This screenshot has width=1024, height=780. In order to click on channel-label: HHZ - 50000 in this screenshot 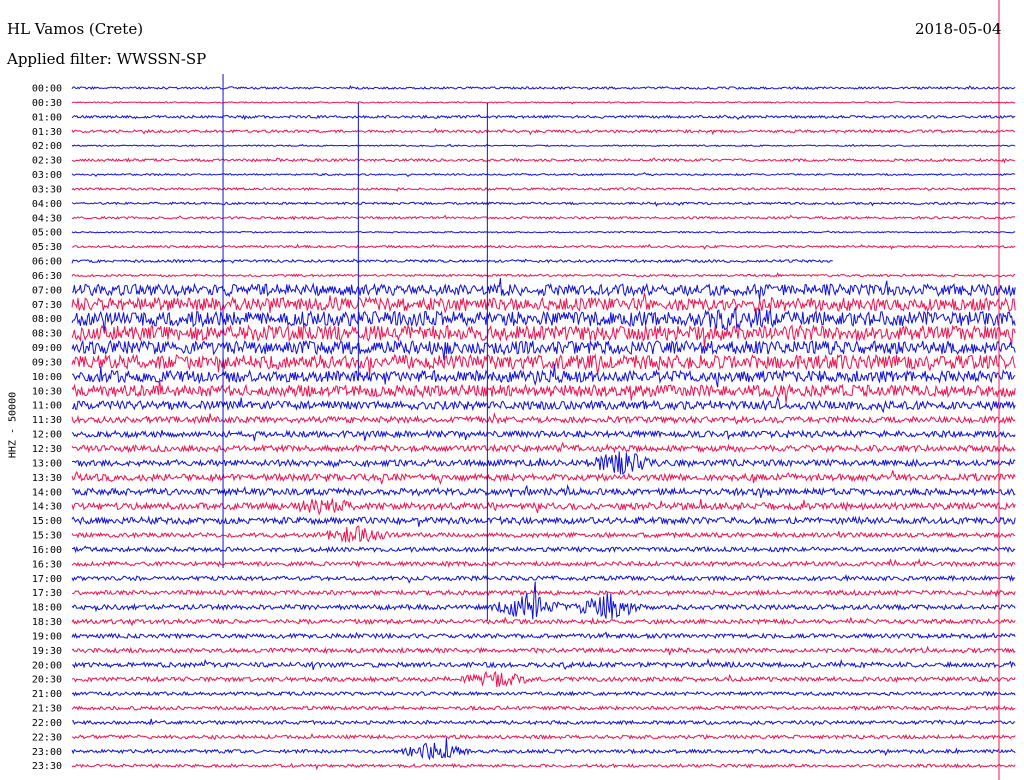, I will do `click(13, 425)`.